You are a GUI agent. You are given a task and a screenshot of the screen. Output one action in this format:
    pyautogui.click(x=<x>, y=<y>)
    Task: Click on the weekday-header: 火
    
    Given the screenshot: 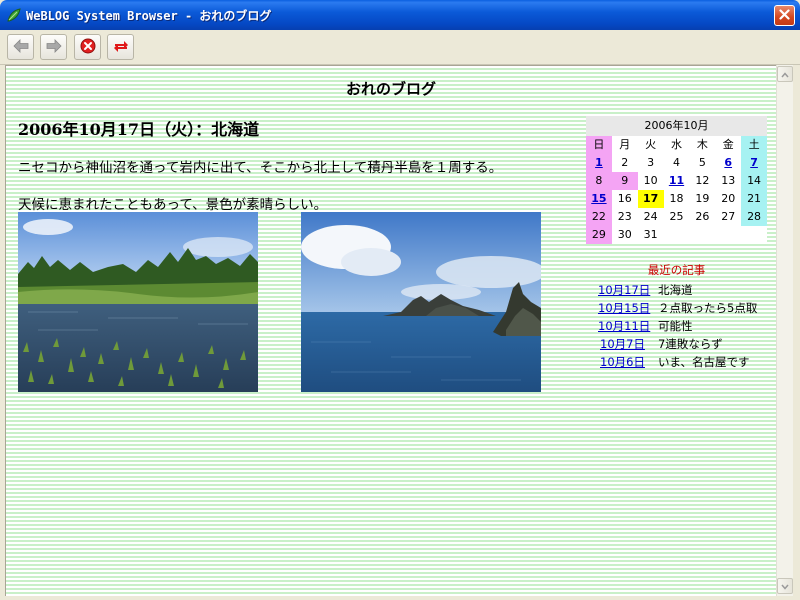 What is the action you would take?
    pyautogui.click(x=651, y=144)
    